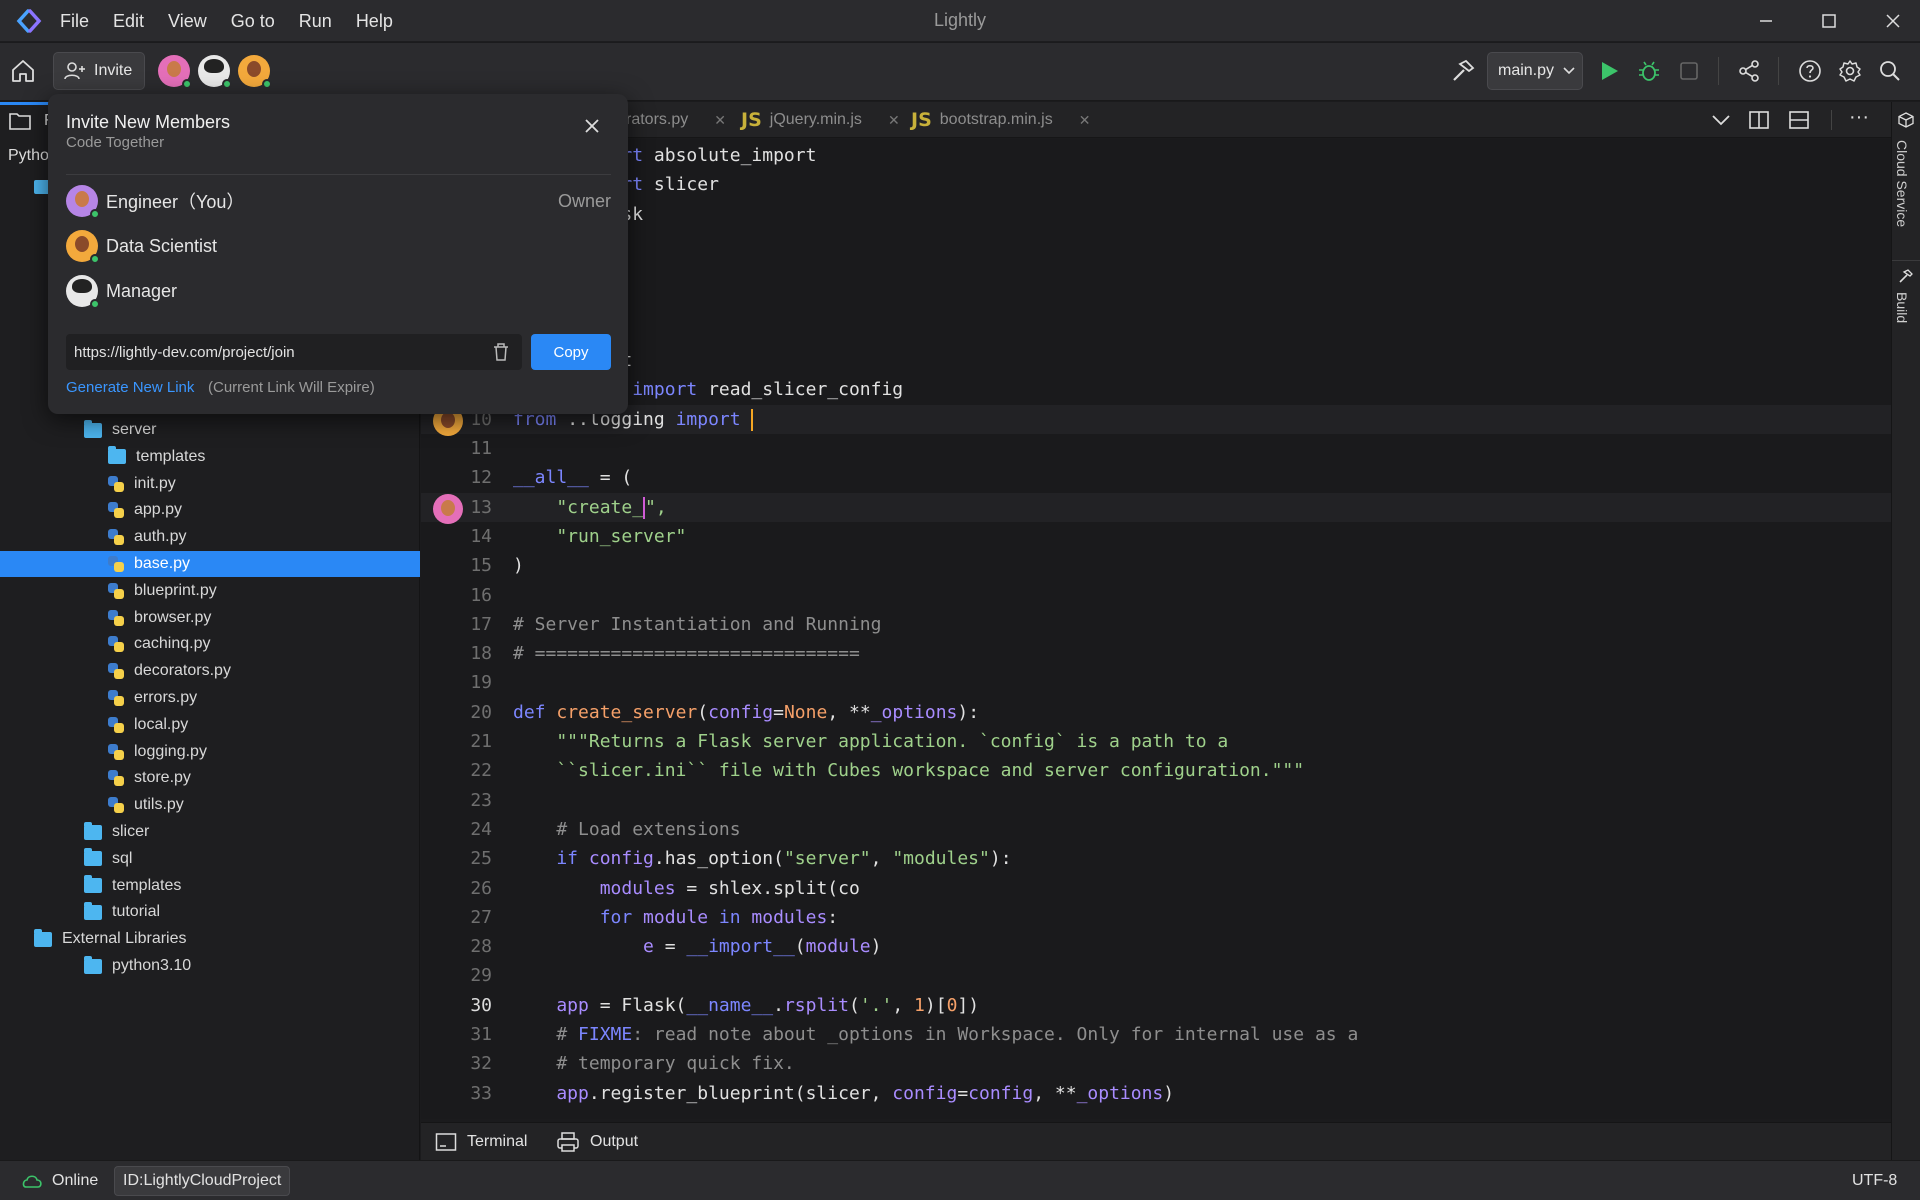 This screenshot has width=1920, height=1200. What do you see at coordinates (210, 618) in the screenshot?
I see `file-item: browser.py` at bounding box center [210, 618].